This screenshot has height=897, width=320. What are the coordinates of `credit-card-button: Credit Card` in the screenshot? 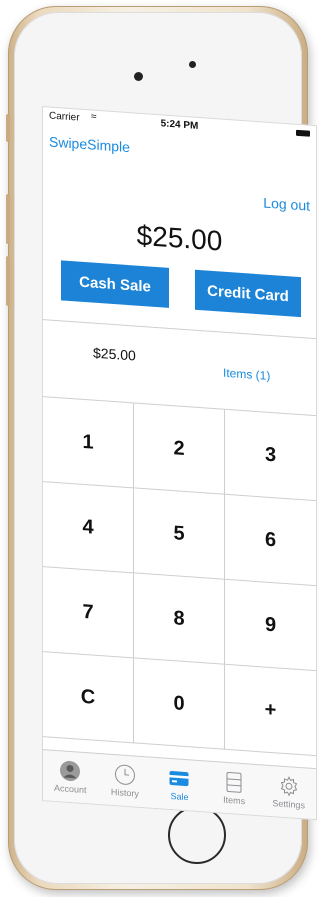 It's located at (248, 293).